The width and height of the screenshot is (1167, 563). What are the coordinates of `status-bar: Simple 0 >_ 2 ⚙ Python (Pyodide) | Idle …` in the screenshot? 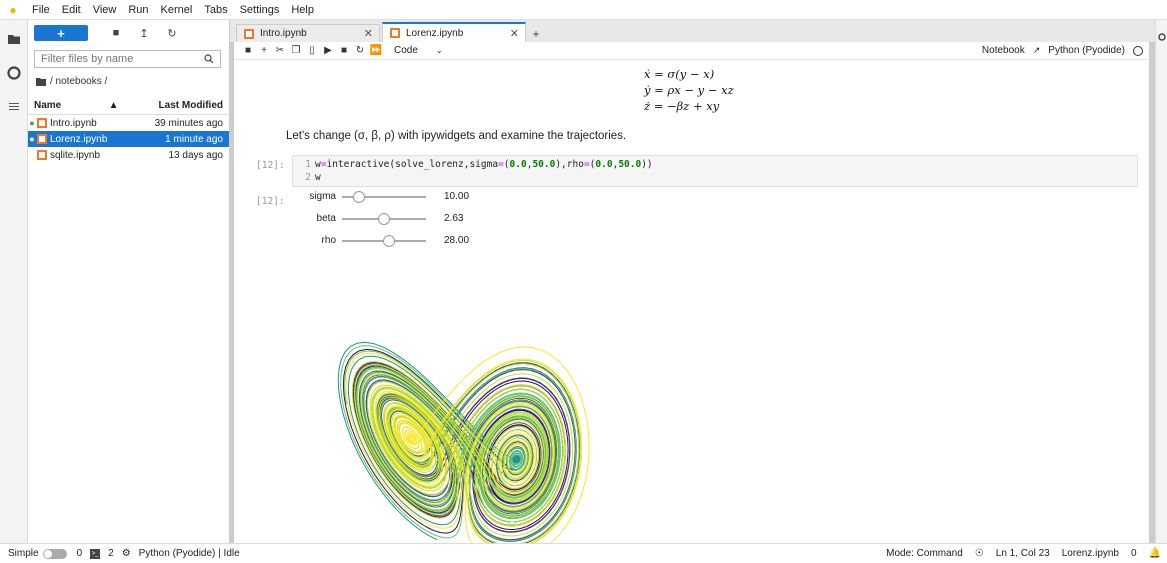 It's located at (583, 553).